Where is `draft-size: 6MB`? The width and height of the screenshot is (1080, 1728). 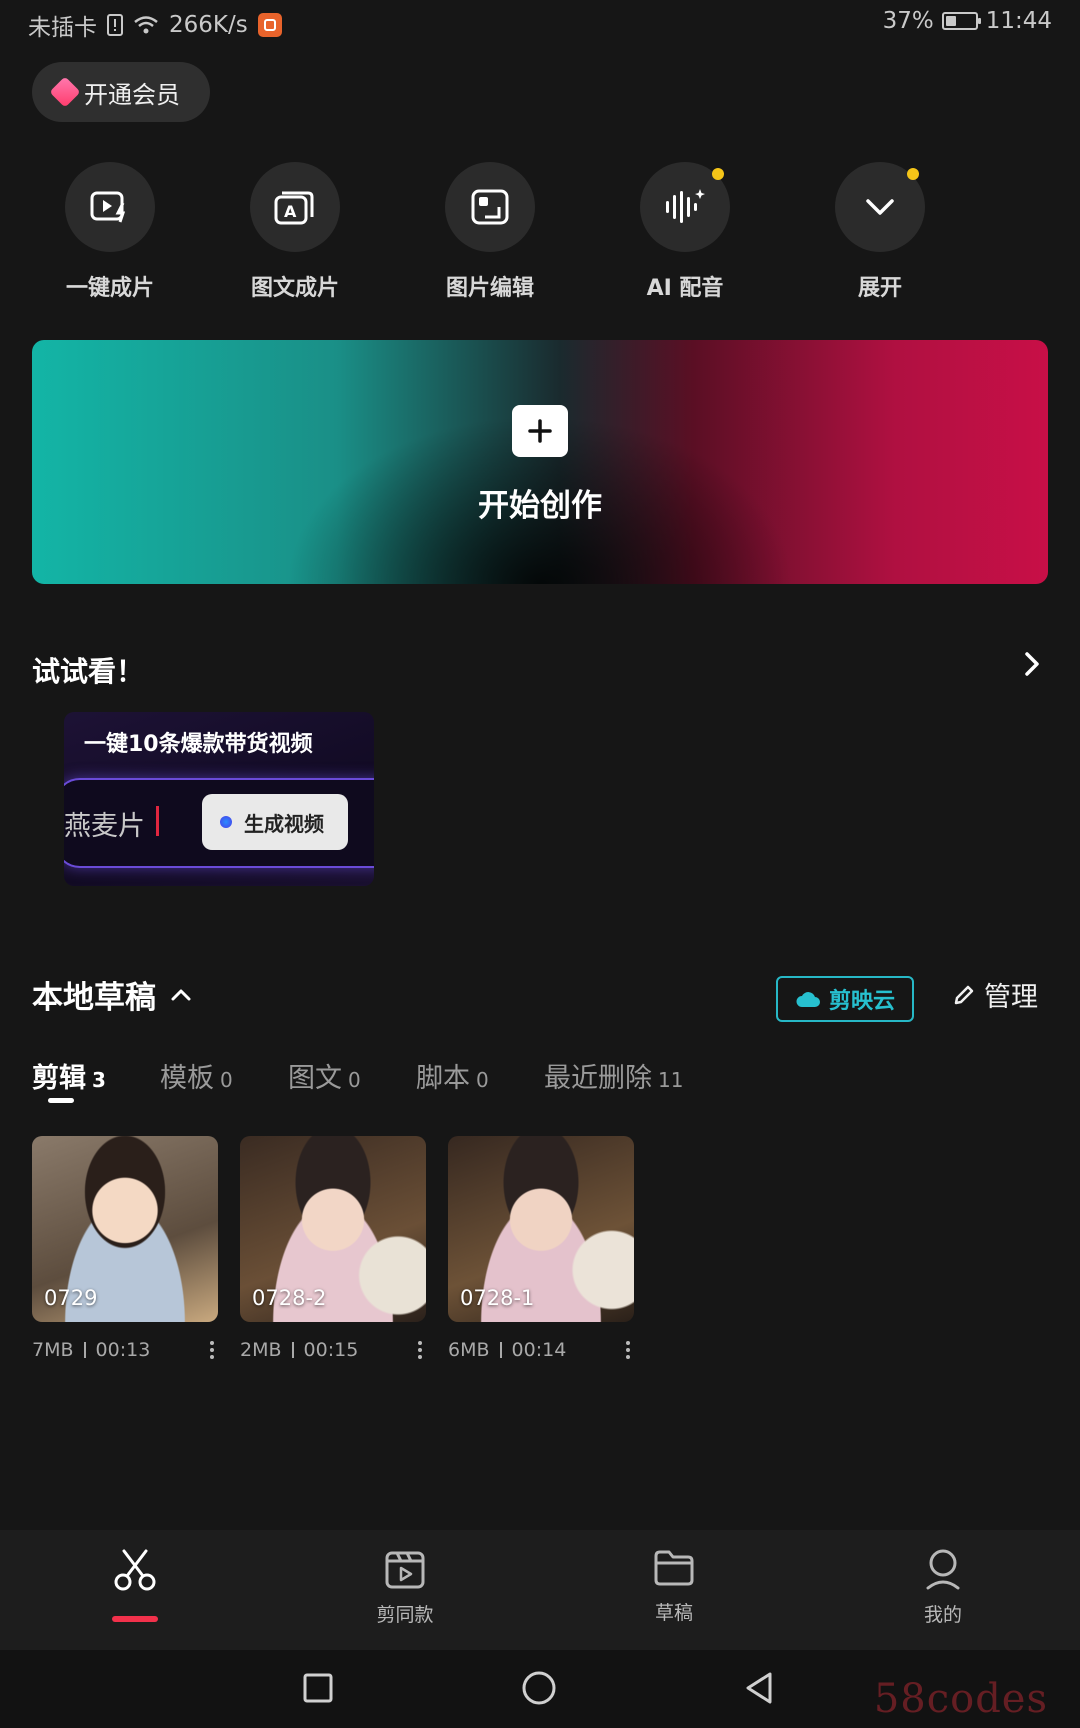 draft-size: 6MB is located at coordinates (469, 1350).